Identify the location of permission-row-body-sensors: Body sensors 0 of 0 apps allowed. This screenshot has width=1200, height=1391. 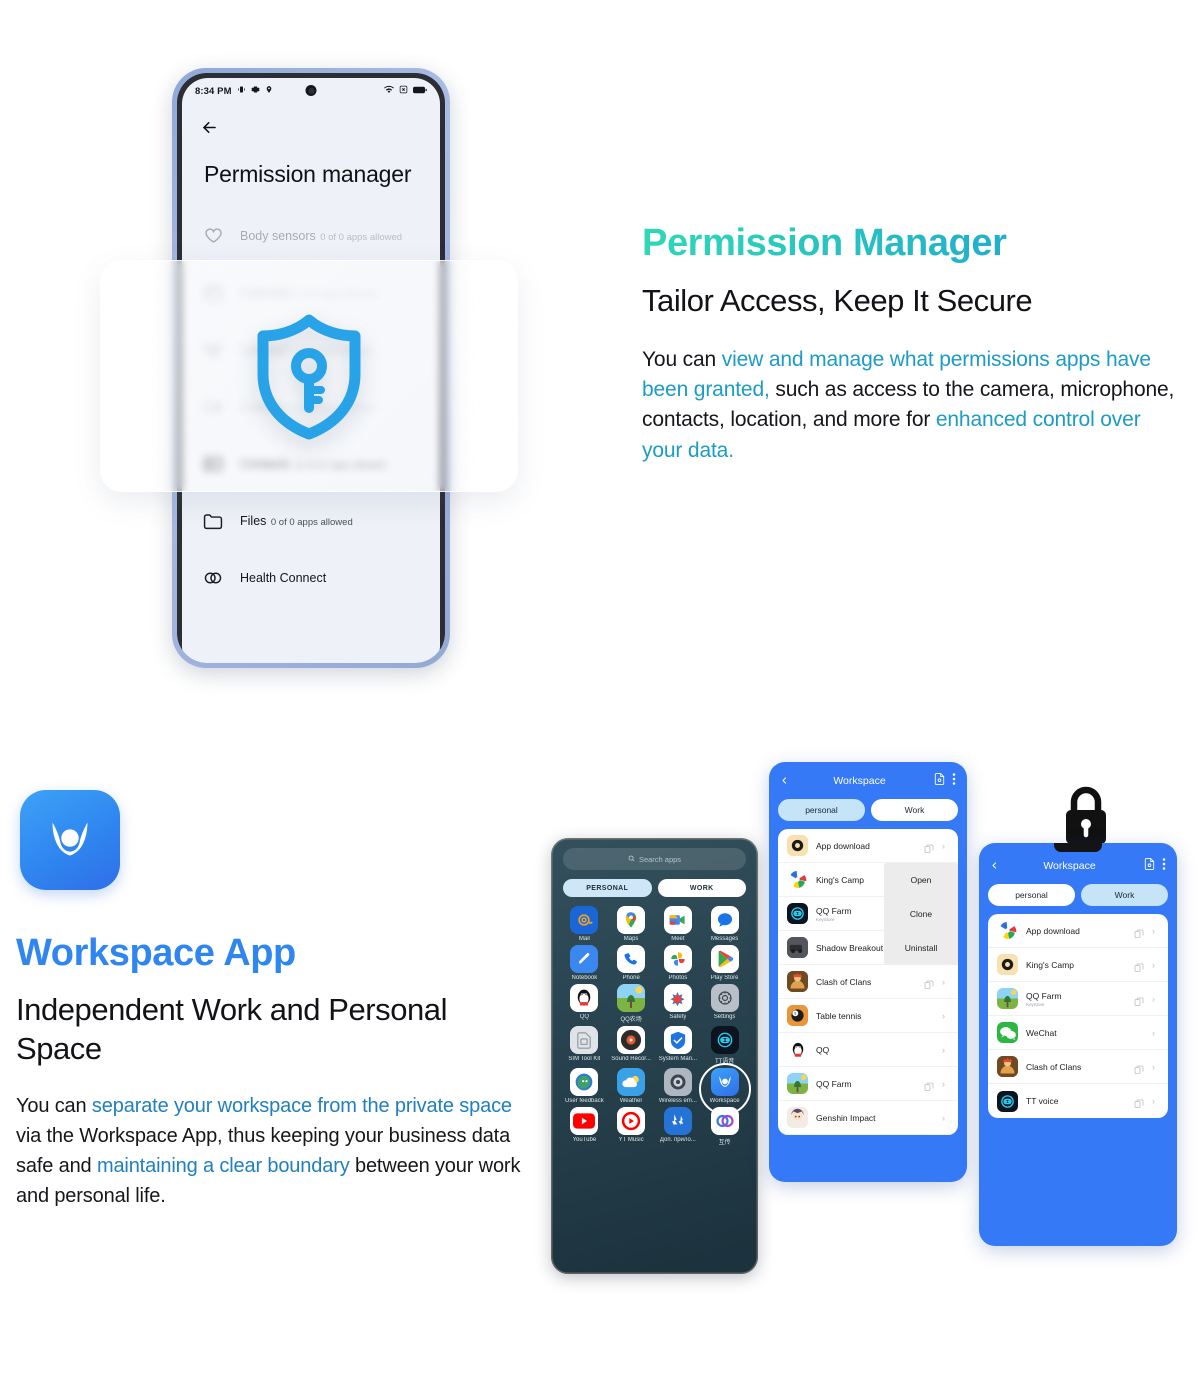
(311, 235).